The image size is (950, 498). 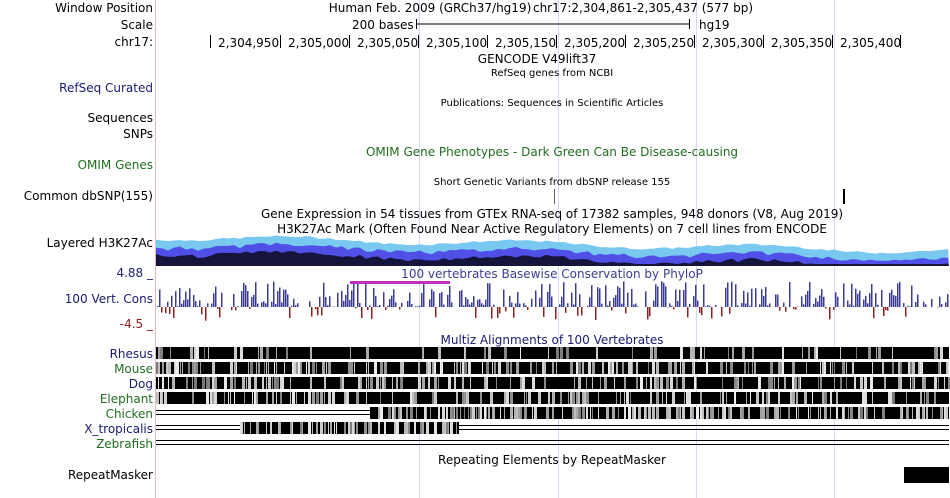 I want to click on ruler-ticks, so click(x=555, y=41).